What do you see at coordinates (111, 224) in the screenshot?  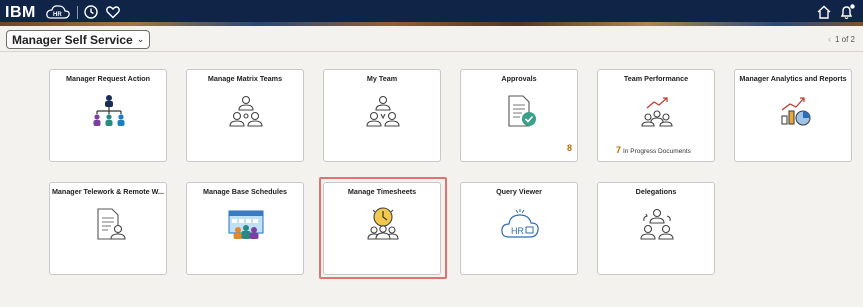 I see `telework-document-icon` at bounding box center [111, 224].